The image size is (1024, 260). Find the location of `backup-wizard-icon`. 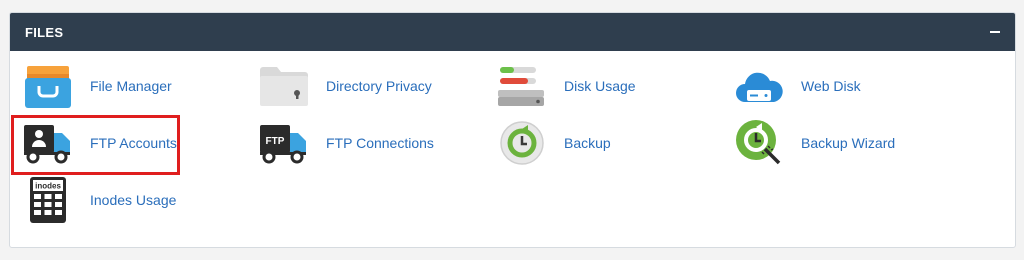

backup-wizard-icon is located at coordinates (759, 143).